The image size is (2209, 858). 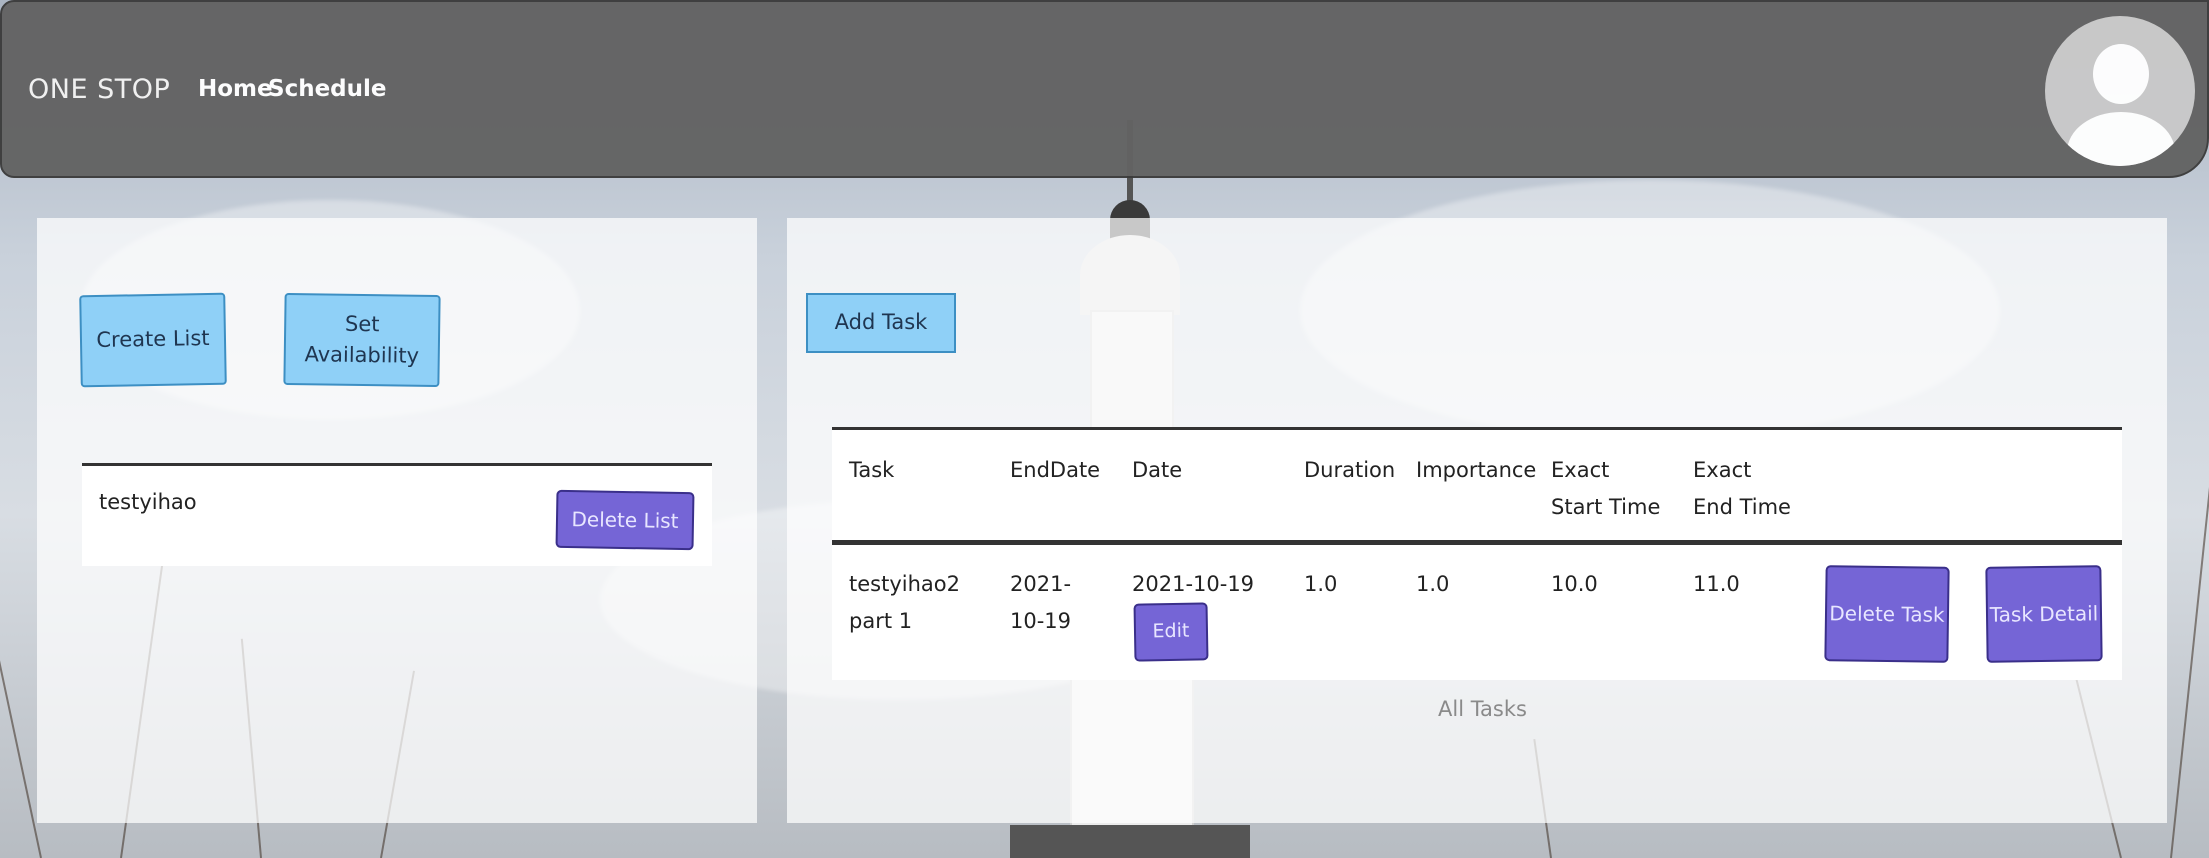 What do you see at coordinates (1742, 488) in the screenshot?
I see `header-exact-end-time: Exact End Time` at bounding box center [1742, 488].